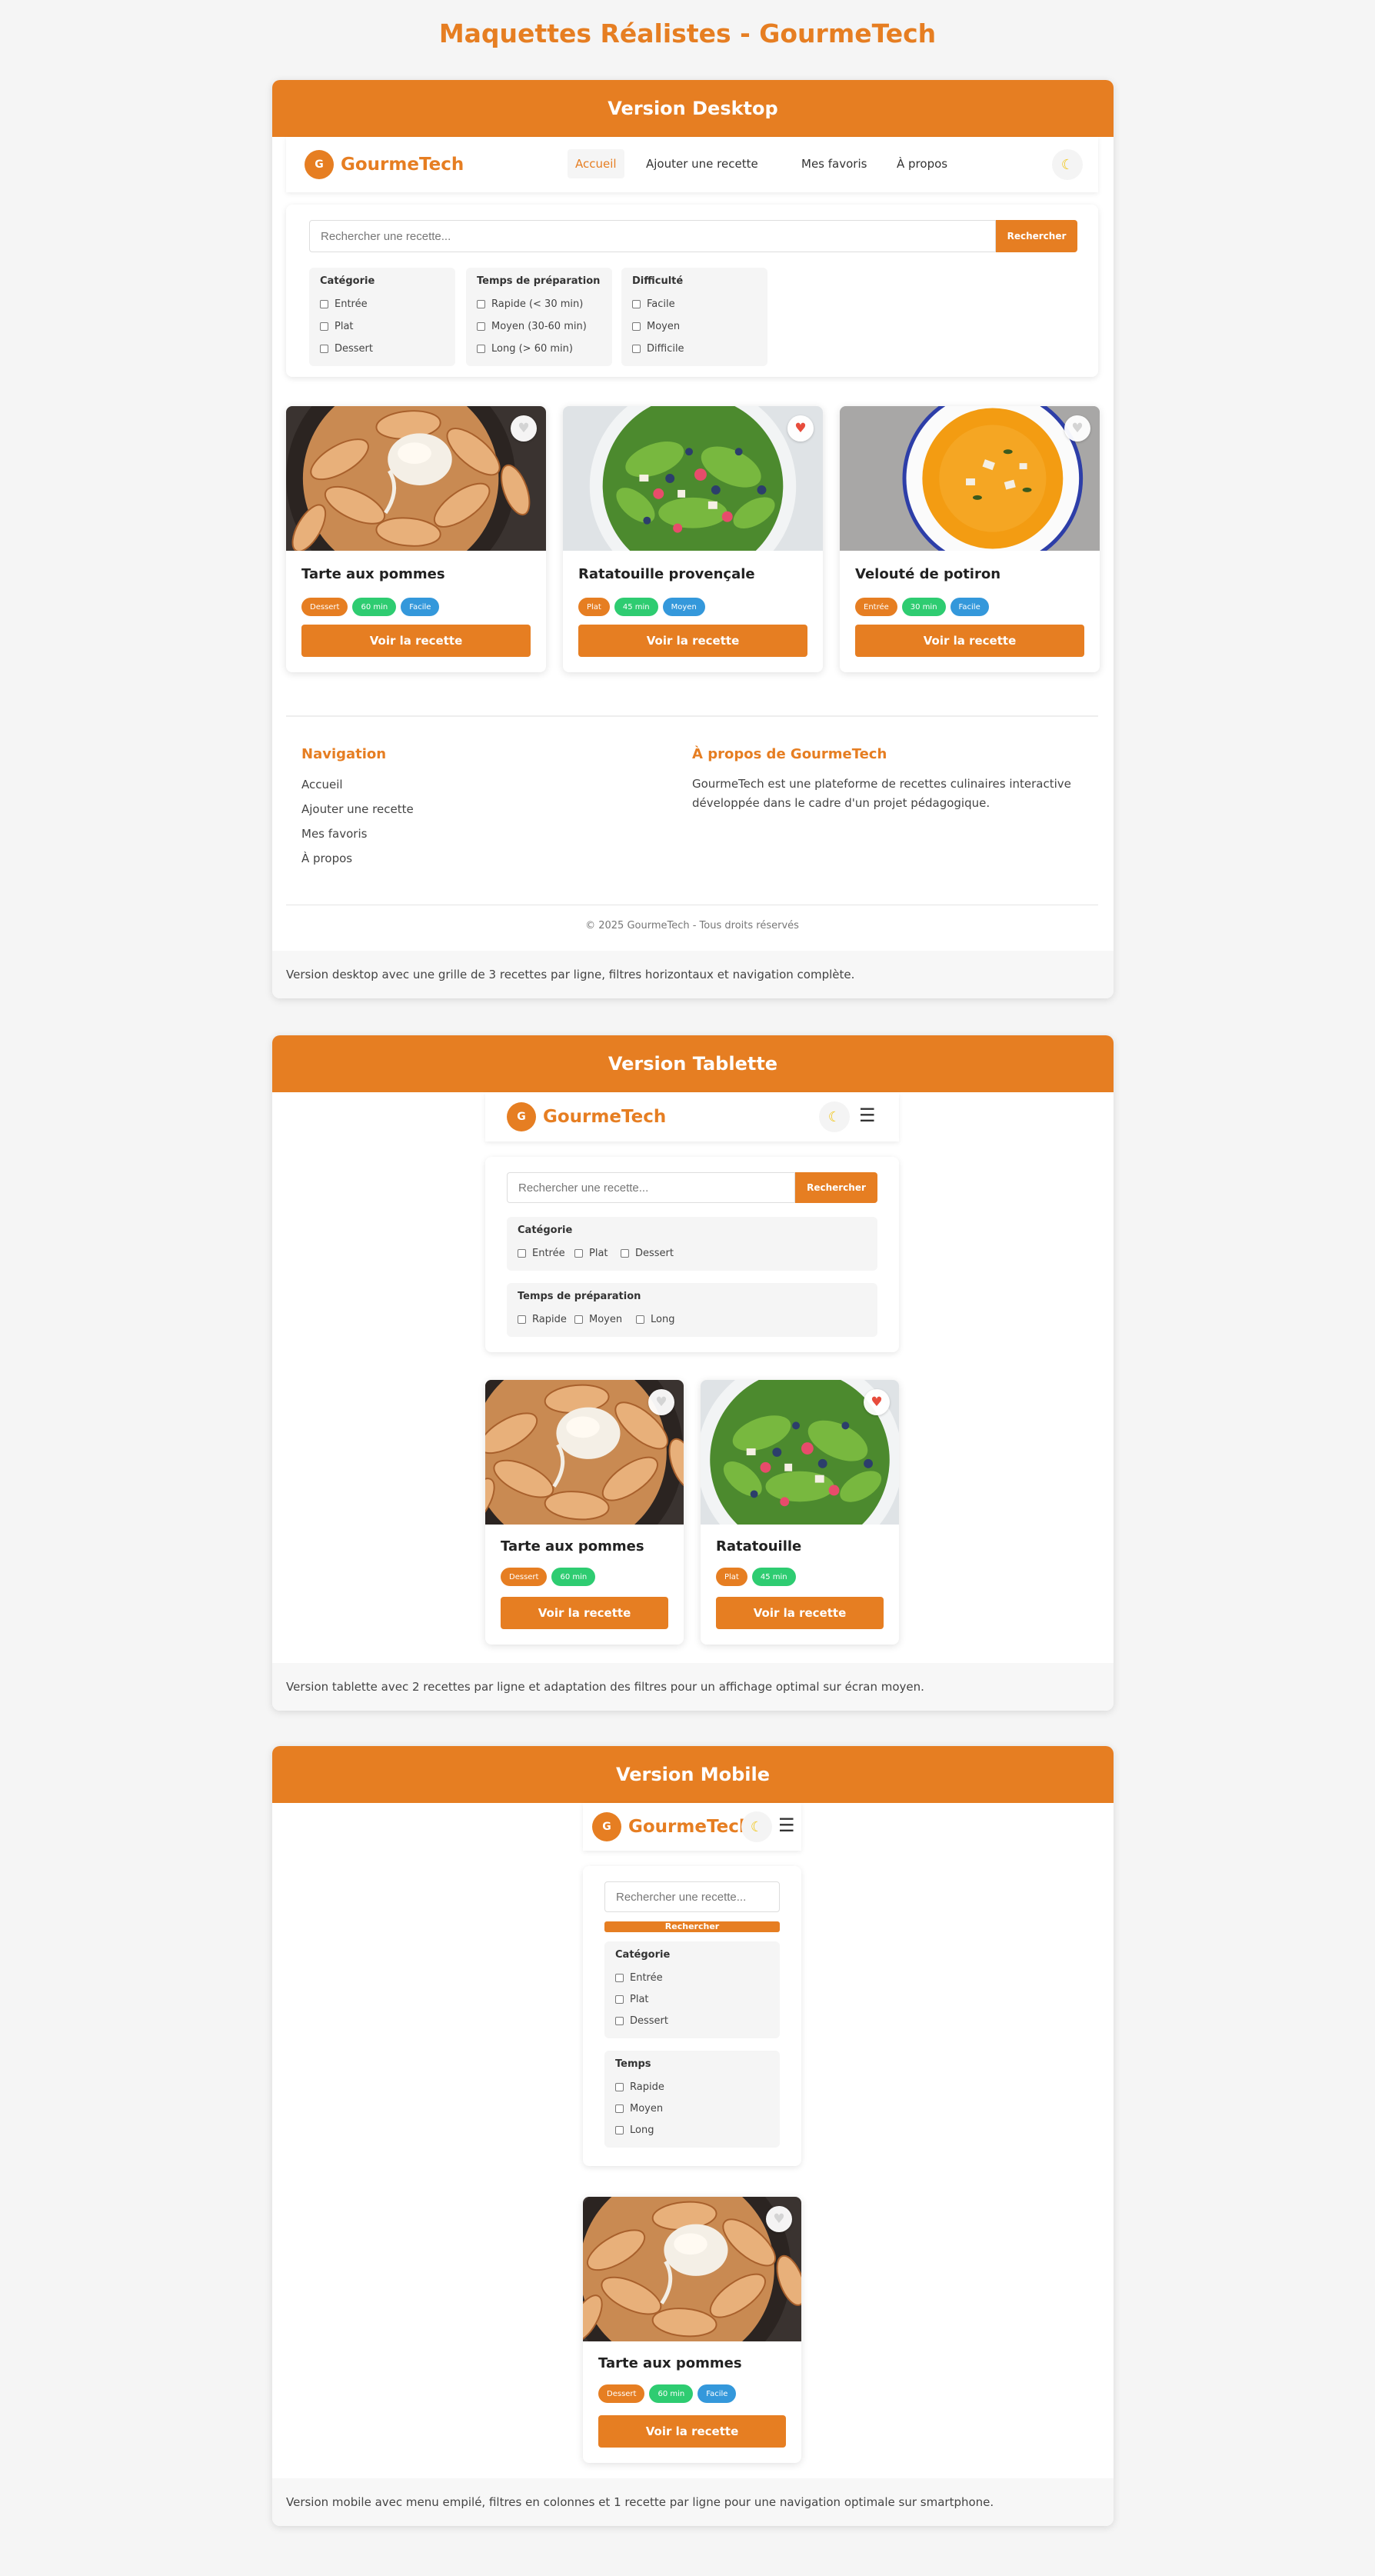  What do you see at coordinates (692, 1926) in the screenshot?
I see `mobile-search-button: Rechercher` at bounding box center [692, 1926].